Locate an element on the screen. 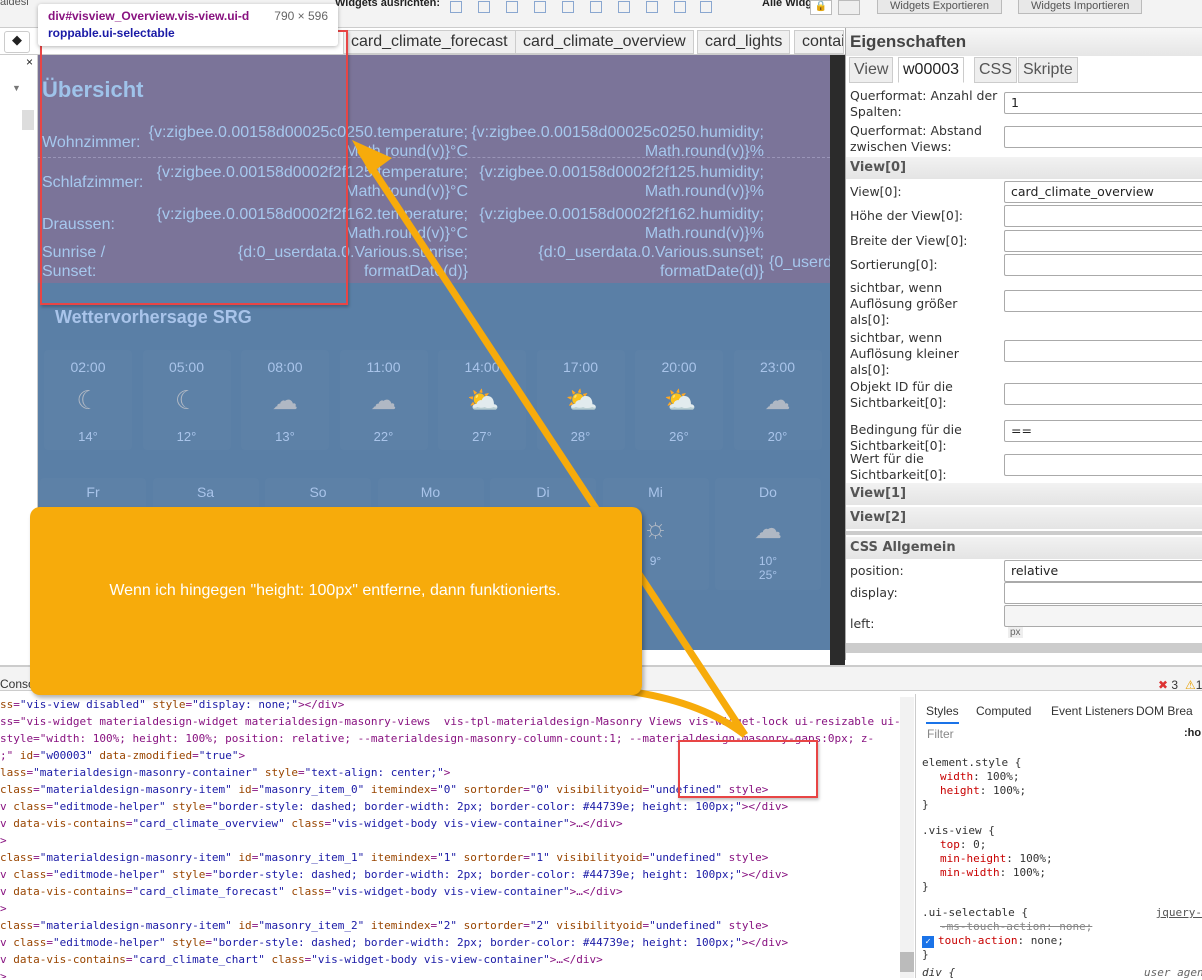 The width and height of the screenshot is (1202, 980). tooltip-size: 790 × 596 is located at coordinates (301, 16).